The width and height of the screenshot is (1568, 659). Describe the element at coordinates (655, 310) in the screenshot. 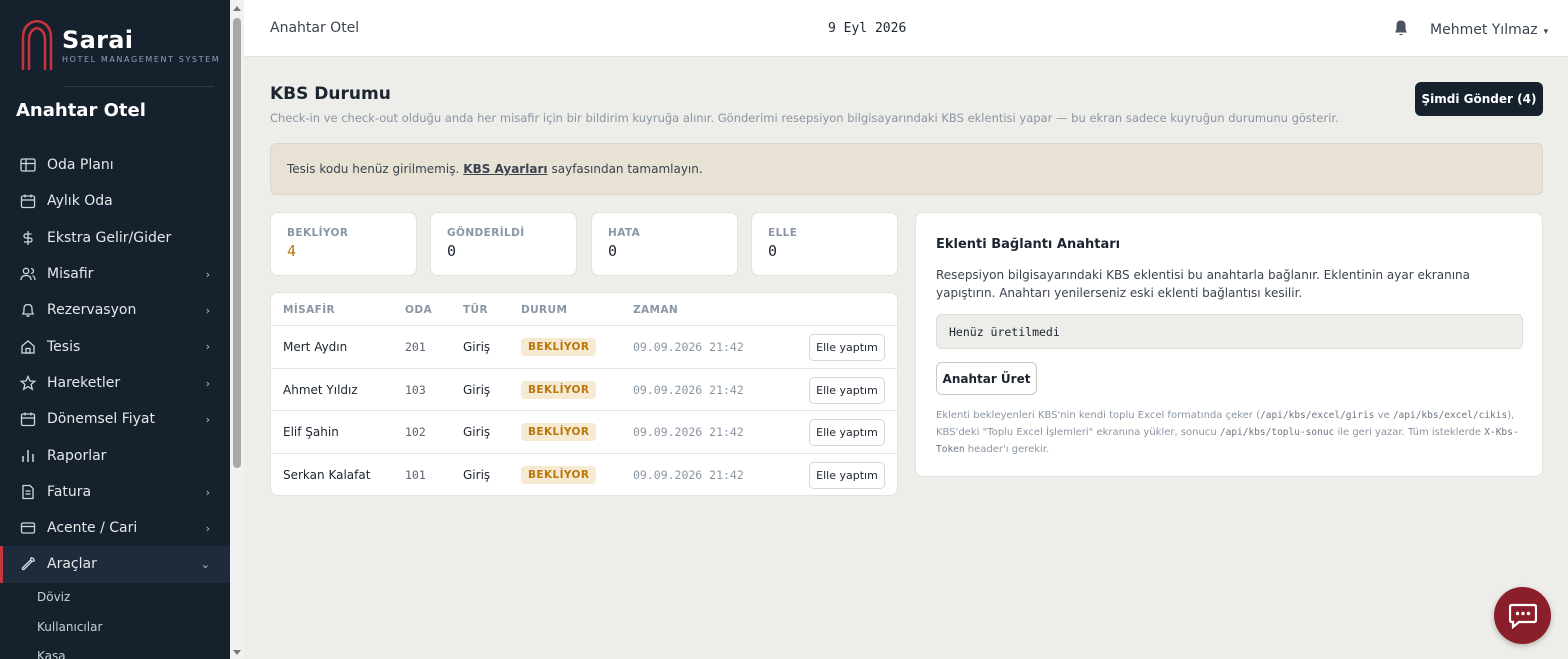

I see `column-header-time: ZAMAN` at that location.